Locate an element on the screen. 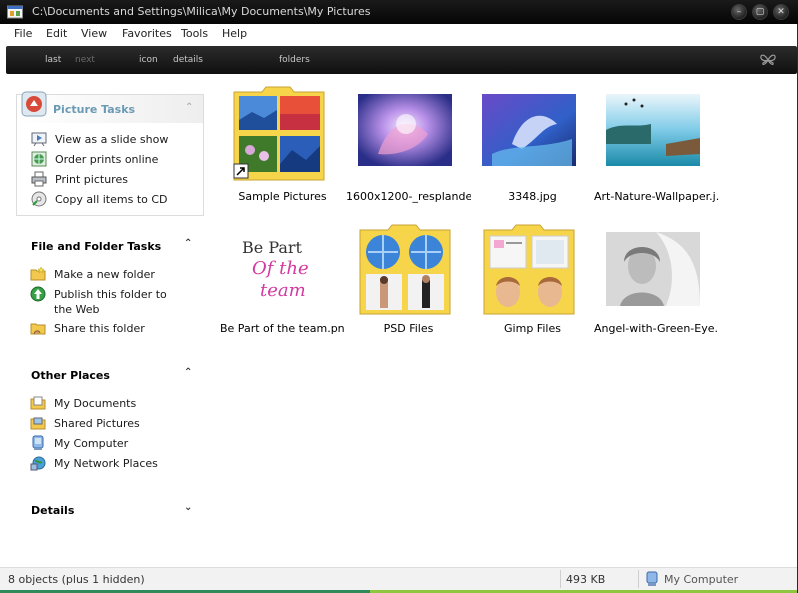  close-button: ✕ is located at coordinates (781, 12).